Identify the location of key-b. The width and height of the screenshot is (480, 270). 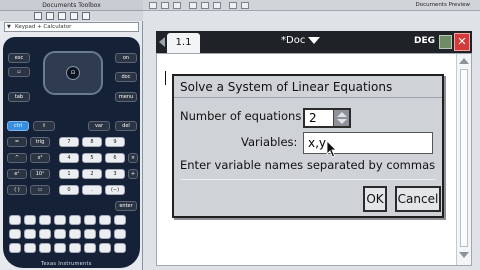
(30, 220).